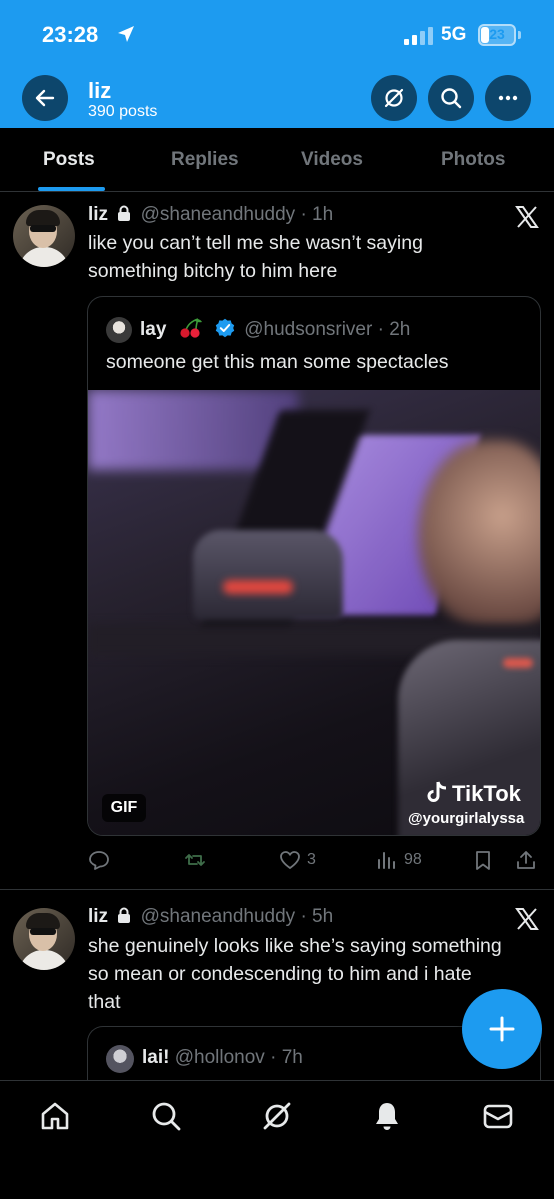  Describe the element at coordinates (498, 1116) in the screenshot. I see `messages-icon` at that location.